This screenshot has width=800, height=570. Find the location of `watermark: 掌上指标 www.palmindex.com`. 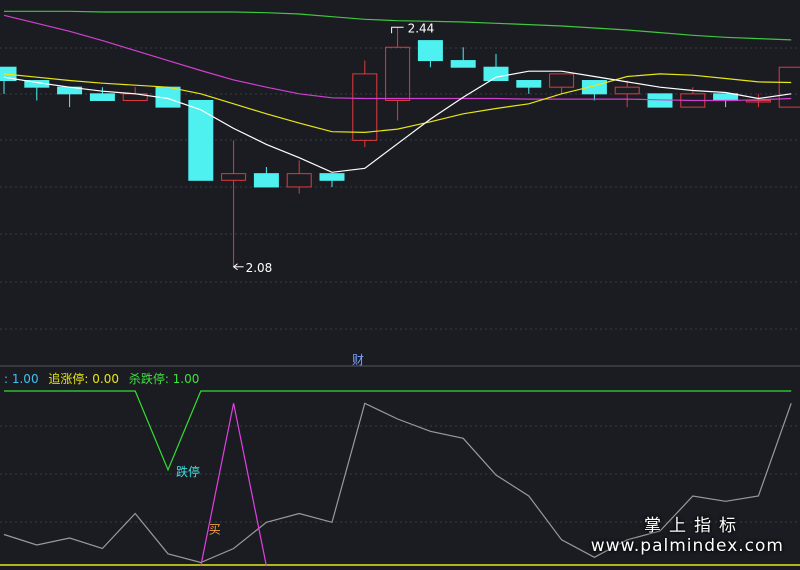

watermark: 掌上指标 www.palmindex.com is located at coordinates (687, 533).